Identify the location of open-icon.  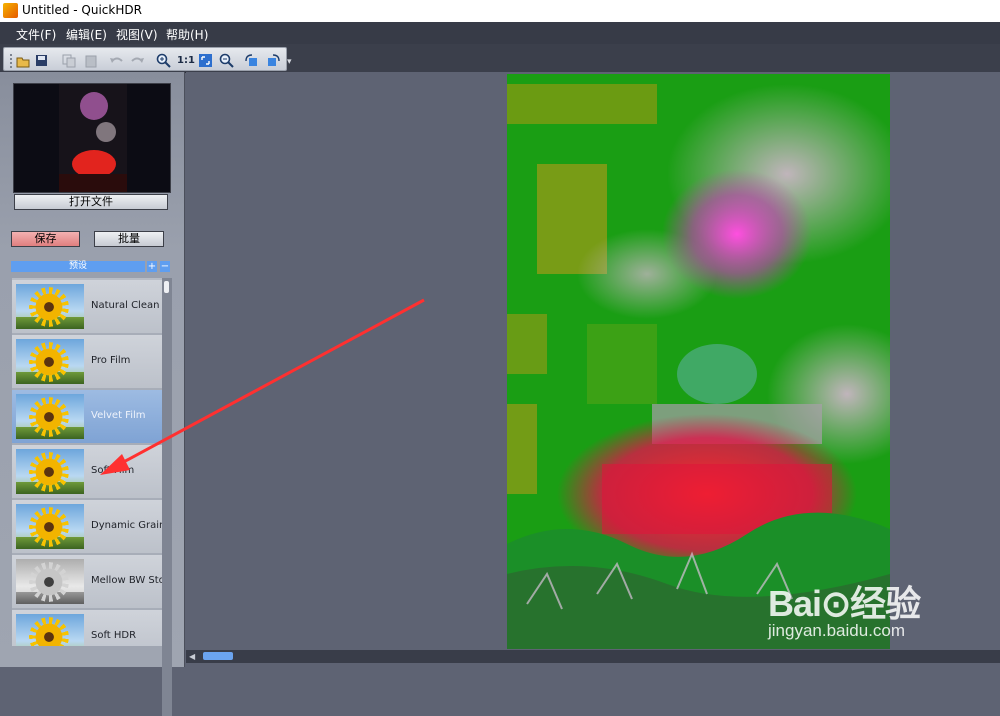
(23, 60).